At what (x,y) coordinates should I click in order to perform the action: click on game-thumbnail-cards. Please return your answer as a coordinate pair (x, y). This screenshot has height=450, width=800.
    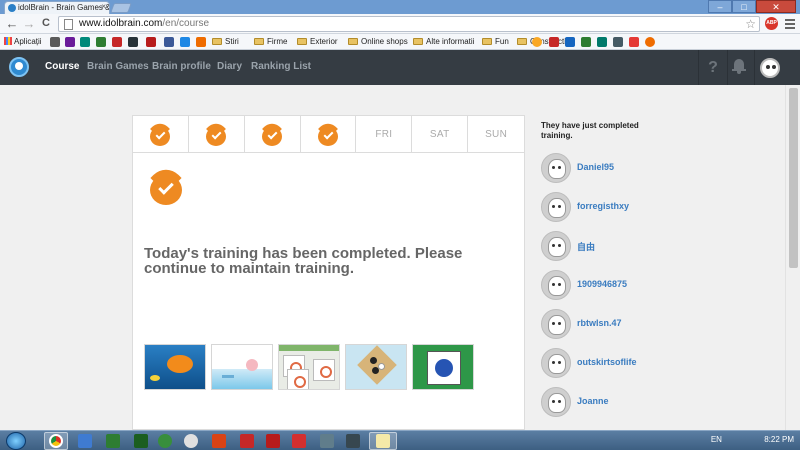
    Looking at the image, I should click on (443, 367).